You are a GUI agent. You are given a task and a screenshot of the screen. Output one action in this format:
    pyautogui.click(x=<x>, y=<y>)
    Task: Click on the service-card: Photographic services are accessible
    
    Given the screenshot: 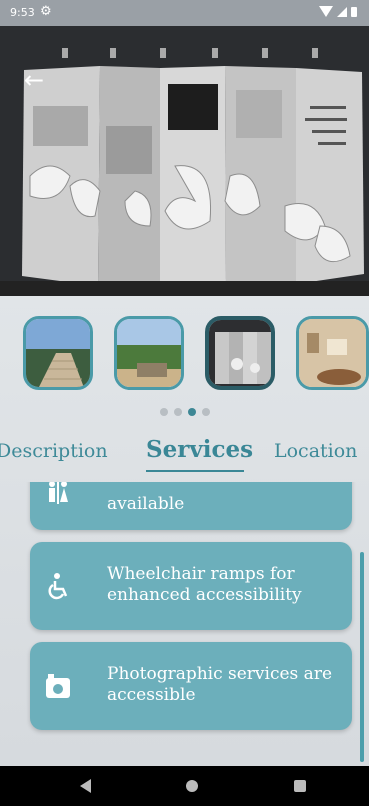 What is the action you would take?
    pyautogui.click(x=191, y=686)
    